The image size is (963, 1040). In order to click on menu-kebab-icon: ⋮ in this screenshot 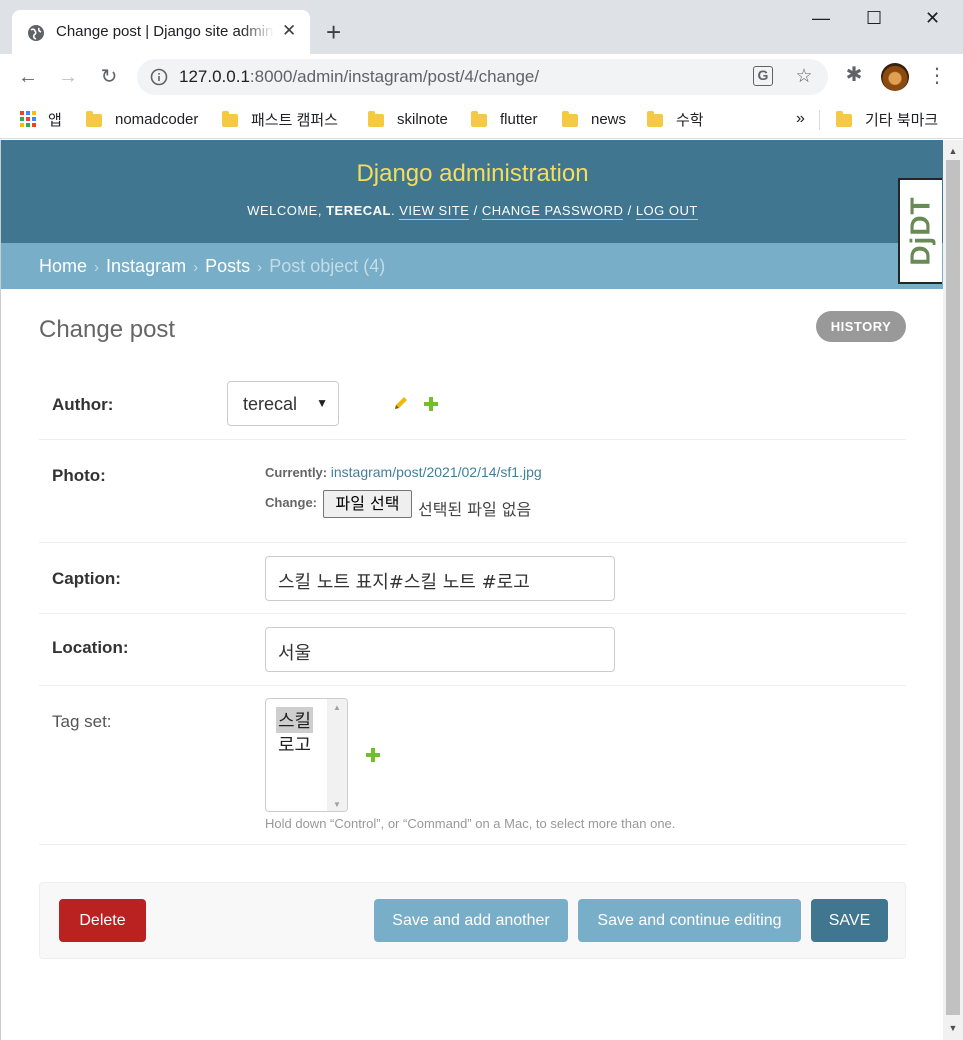, I will do `click(937, 76)`.